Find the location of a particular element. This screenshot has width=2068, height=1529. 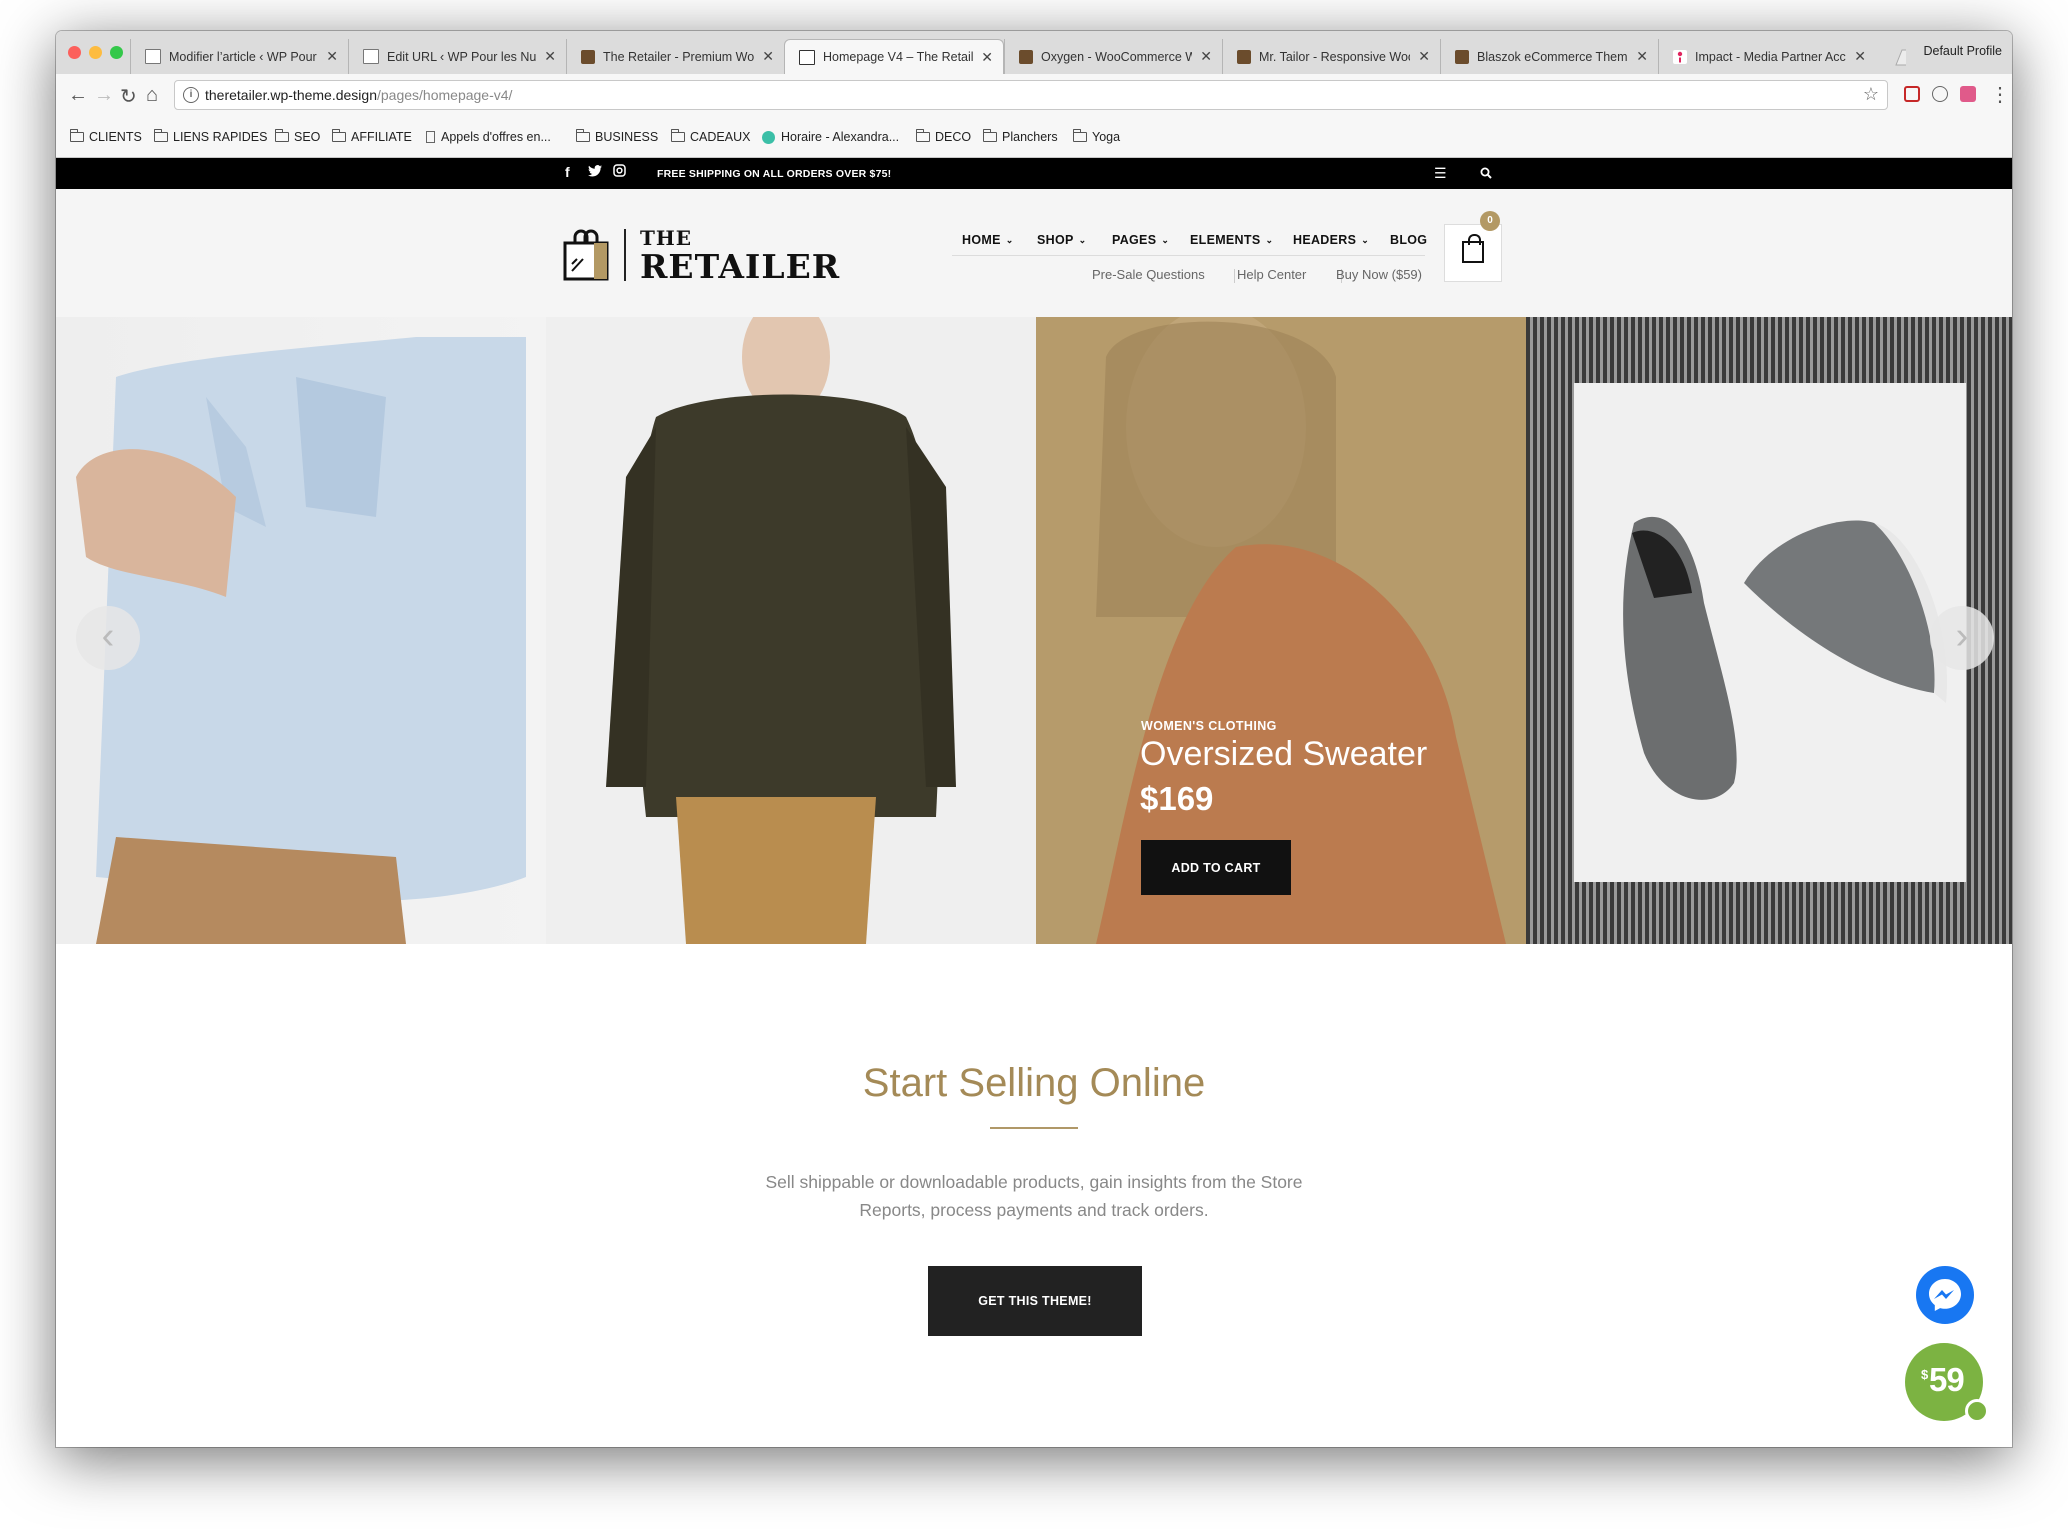

next-slide-button: › is located at coordinates (1962, 638).